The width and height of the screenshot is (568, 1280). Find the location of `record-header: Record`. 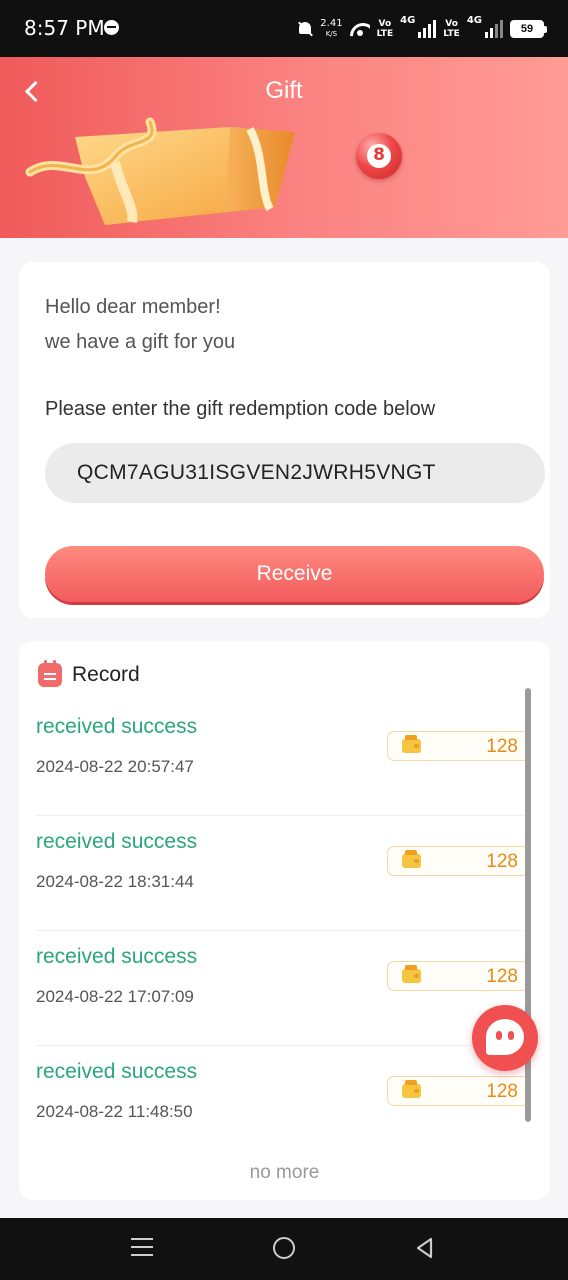

record-header: Record is located at coordinates (89, 674).